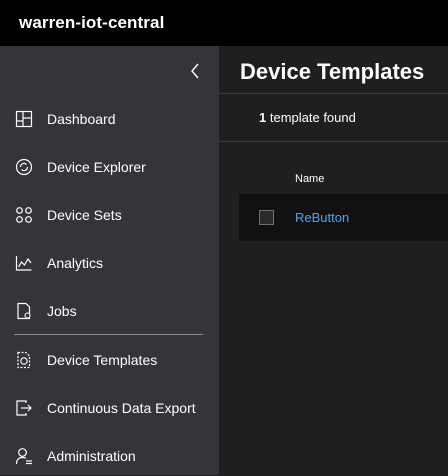 Image resolution: width=448 pixels, height=476 pixels. I want to click on sidebar-divider, so click(108, 334).